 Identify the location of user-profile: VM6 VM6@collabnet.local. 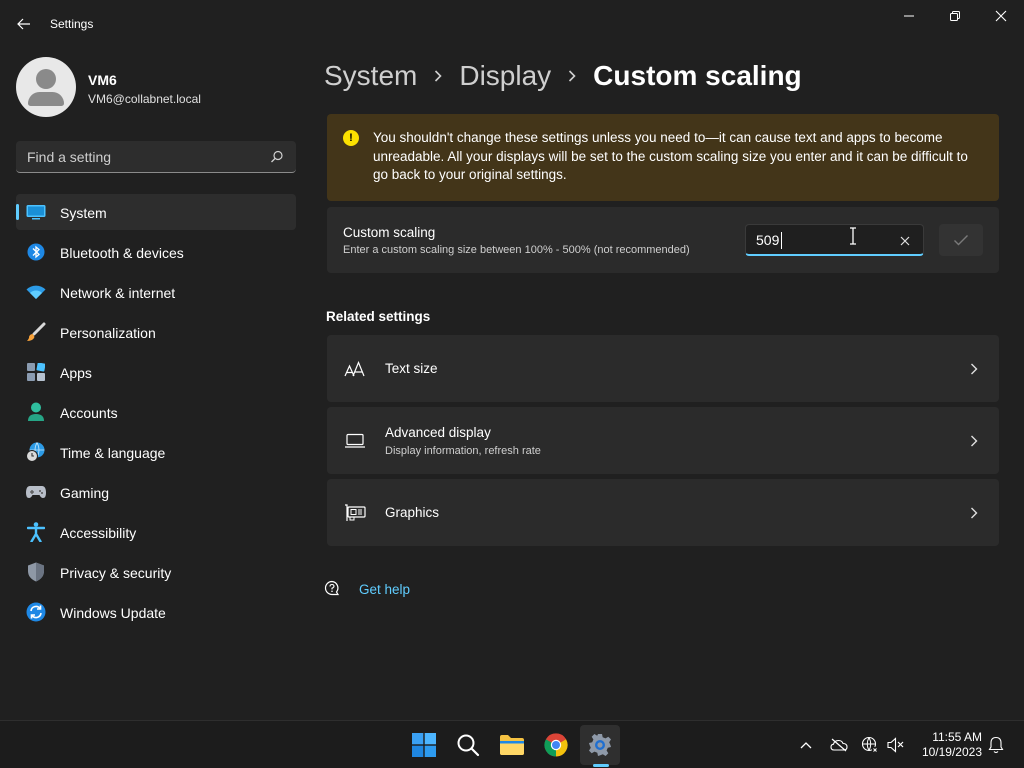
(161, 87).